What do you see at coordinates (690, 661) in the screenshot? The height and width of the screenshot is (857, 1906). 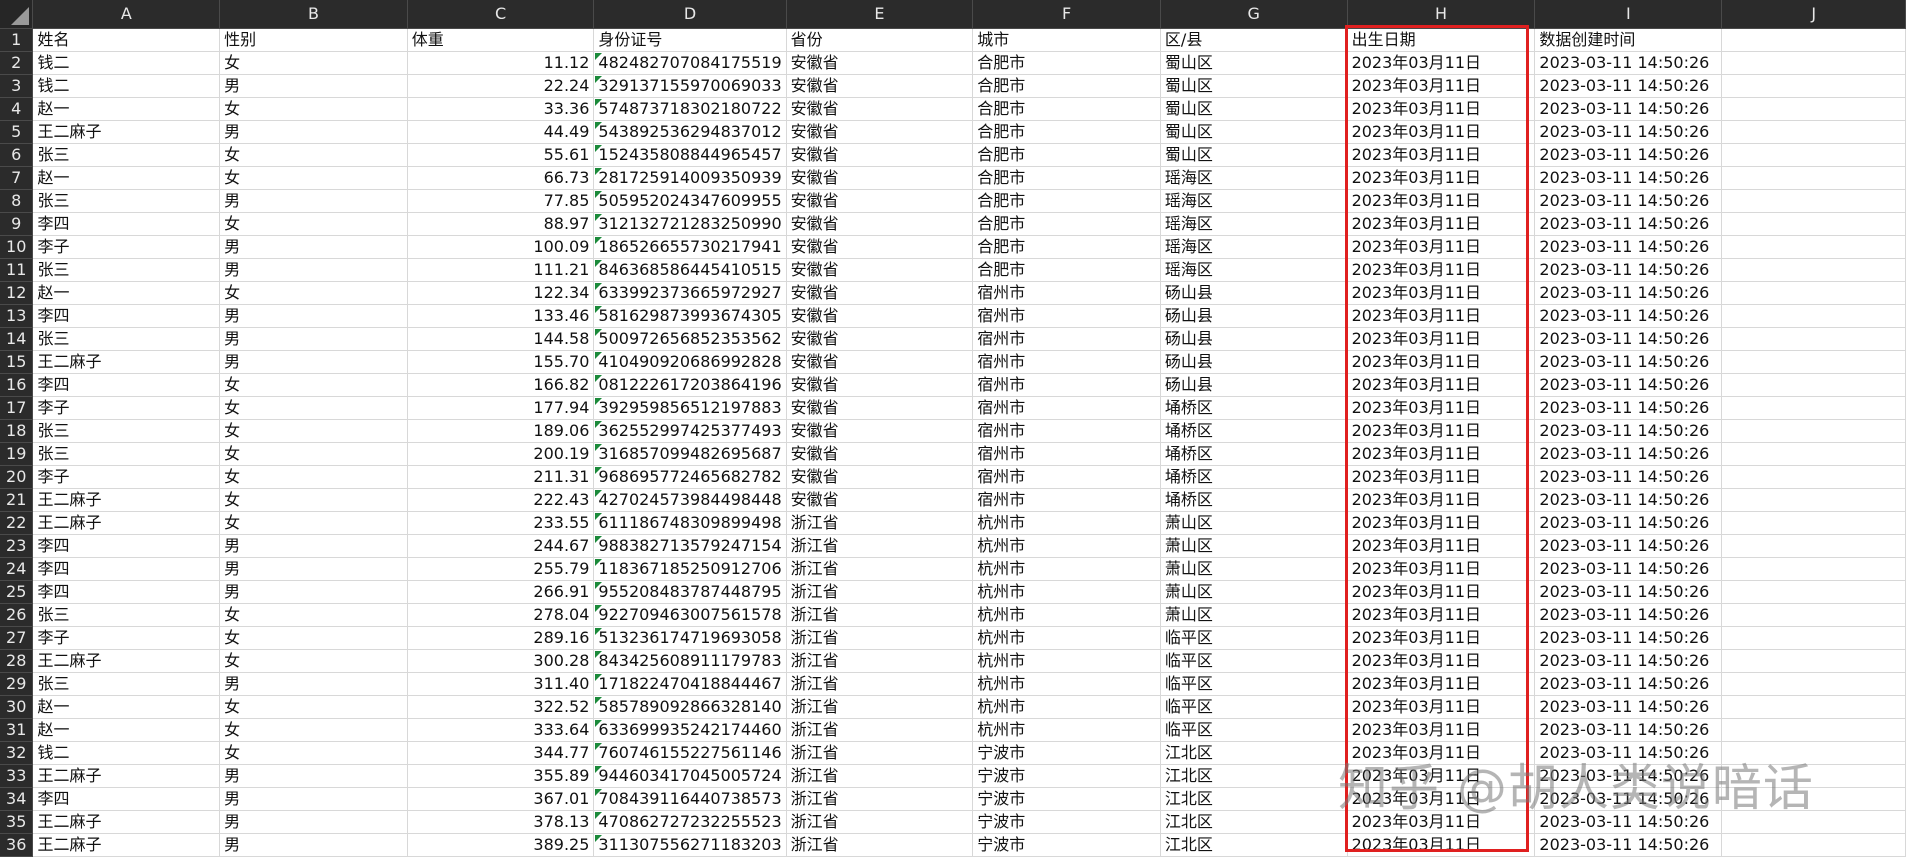 I see `cell-D: 843425608911179783` at bounding box center [690, 661].